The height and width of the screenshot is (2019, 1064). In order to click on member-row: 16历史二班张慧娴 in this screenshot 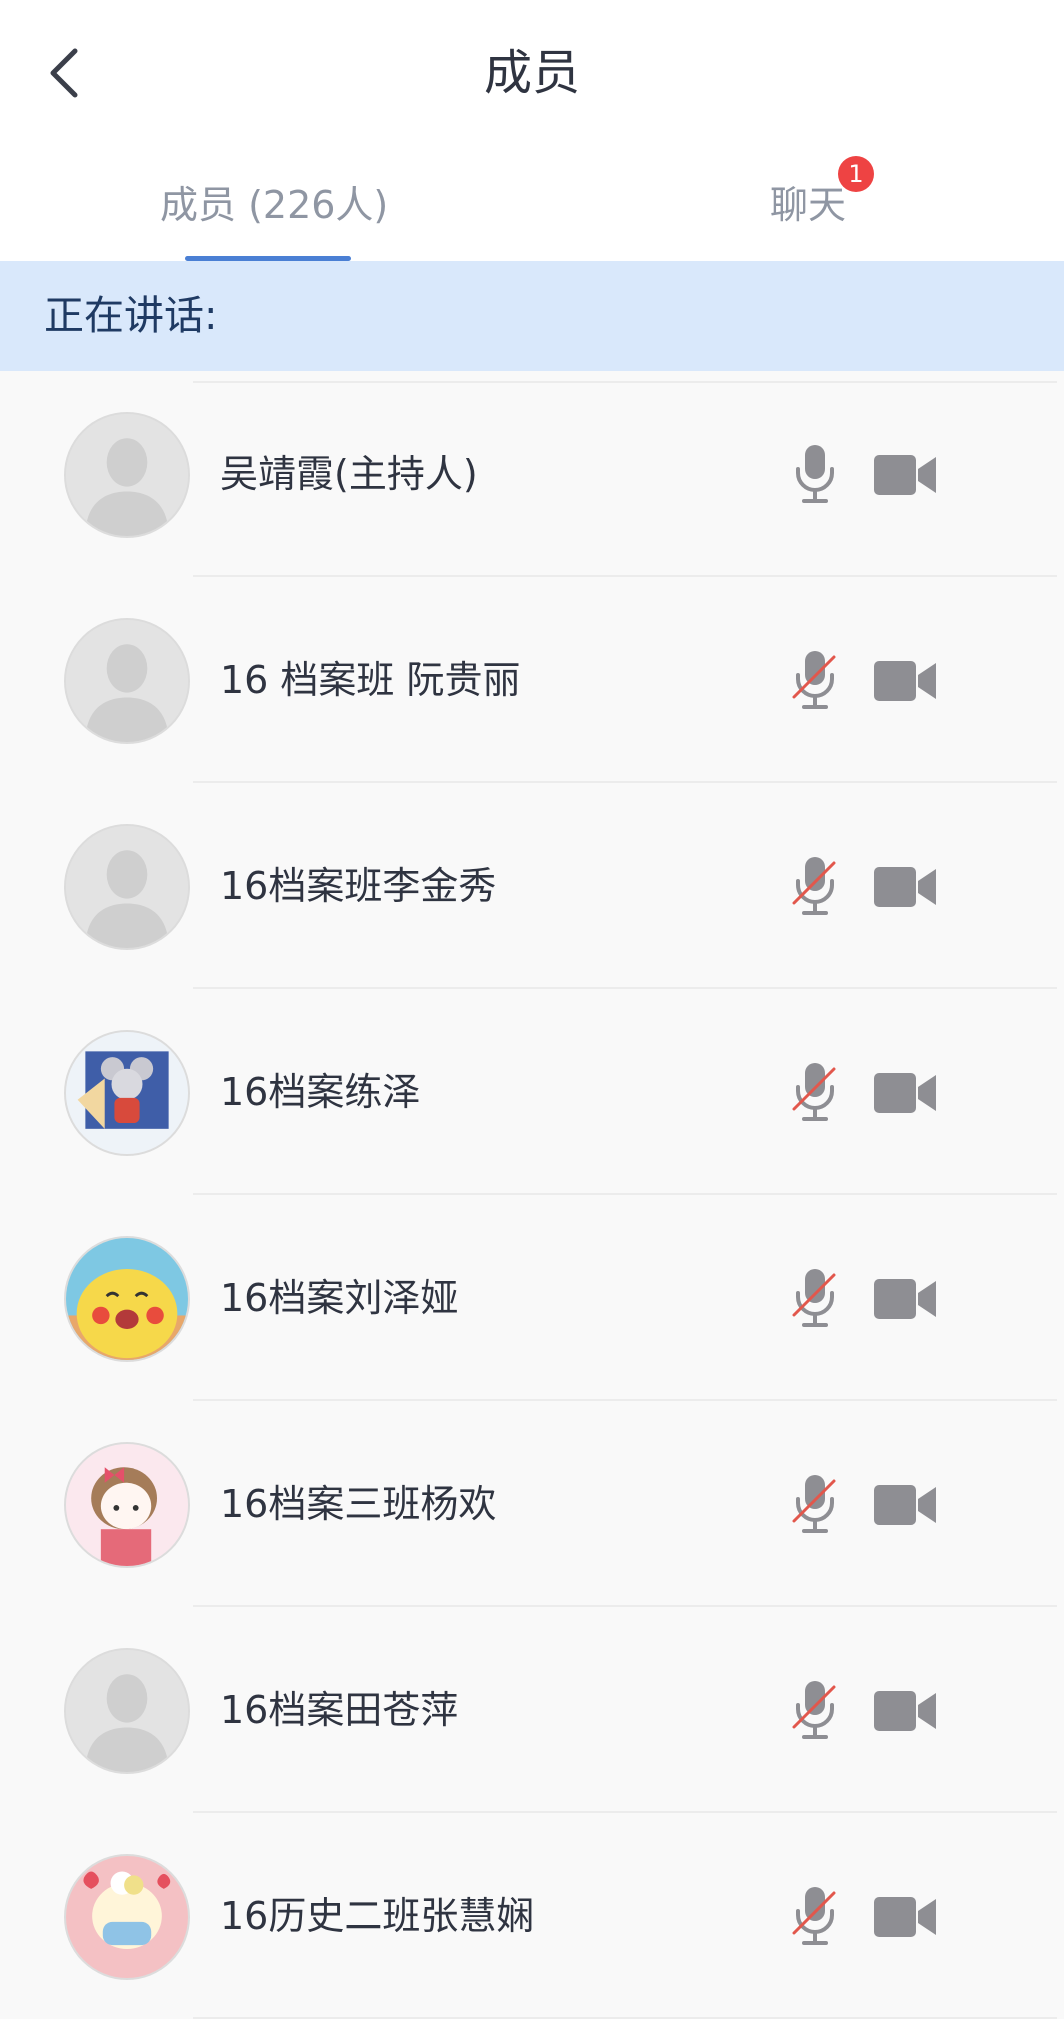, I will do `click(532, 1916)`.